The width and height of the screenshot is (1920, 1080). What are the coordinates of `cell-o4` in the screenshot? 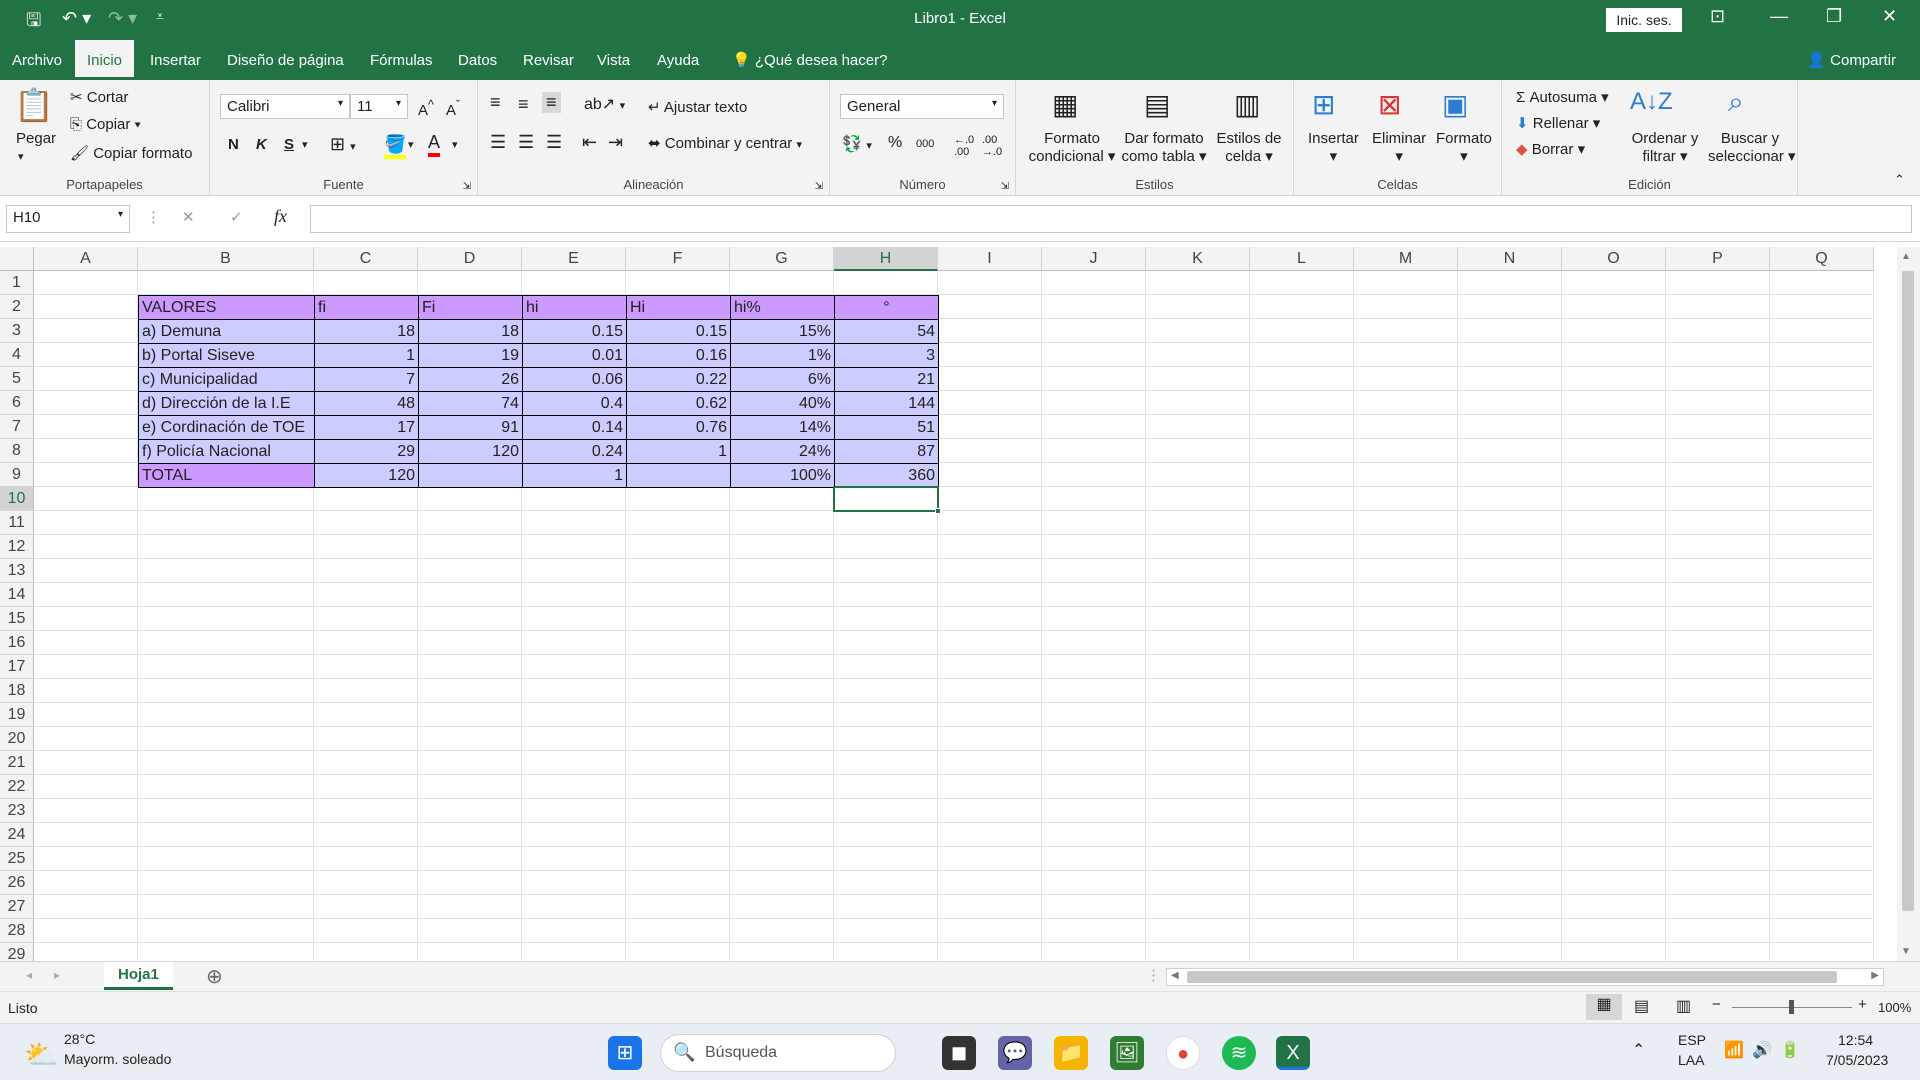 It's located at (1614, 355).